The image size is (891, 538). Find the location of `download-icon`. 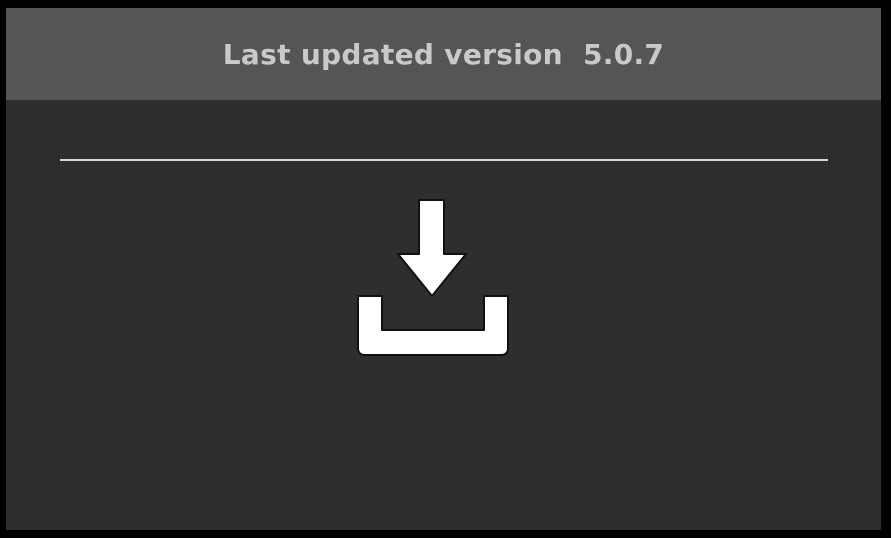

download-icon is located at coordinates (433, 277).